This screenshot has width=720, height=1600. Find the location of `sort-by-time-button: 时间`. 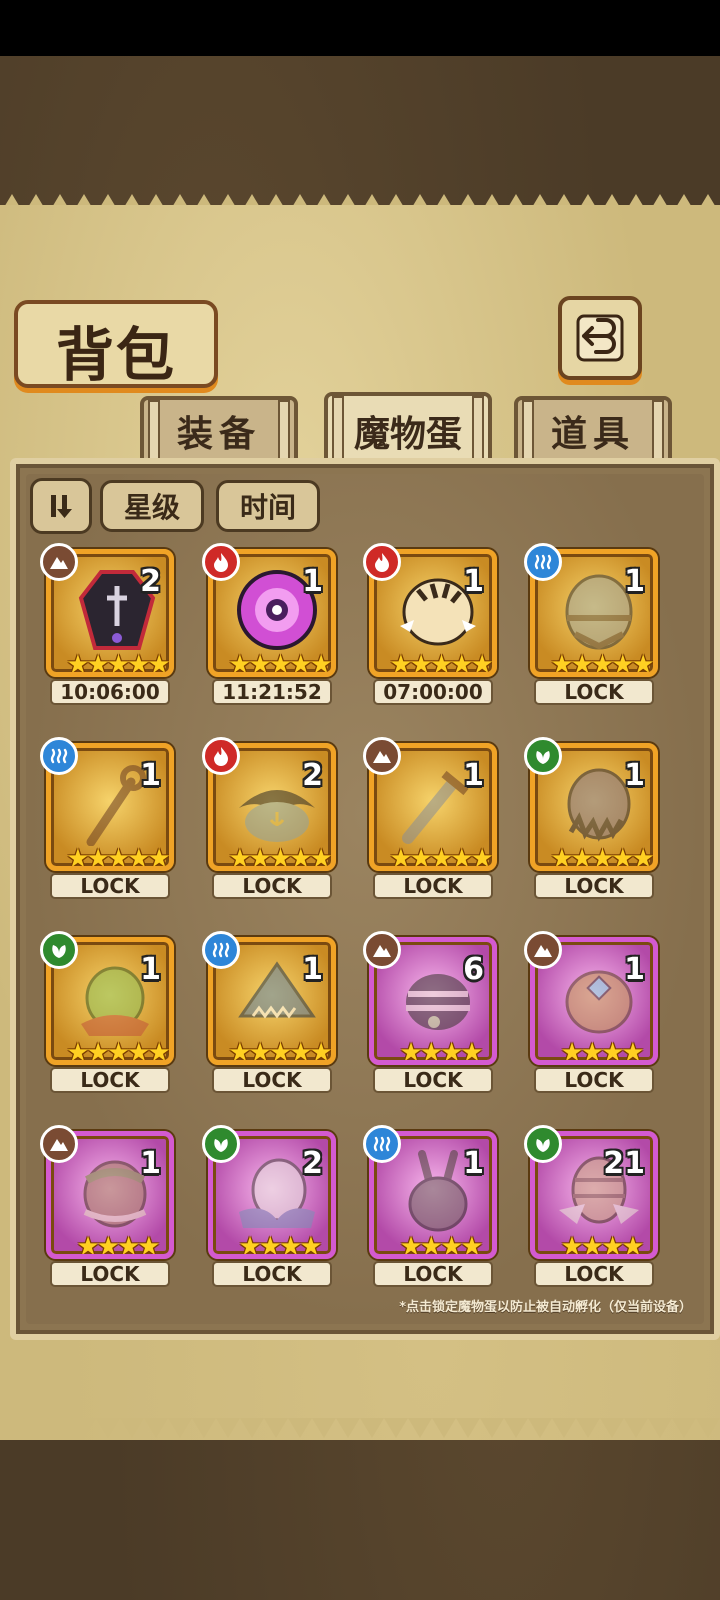

sort-by-time-button: 时间 is located at coordinates (268, 506).